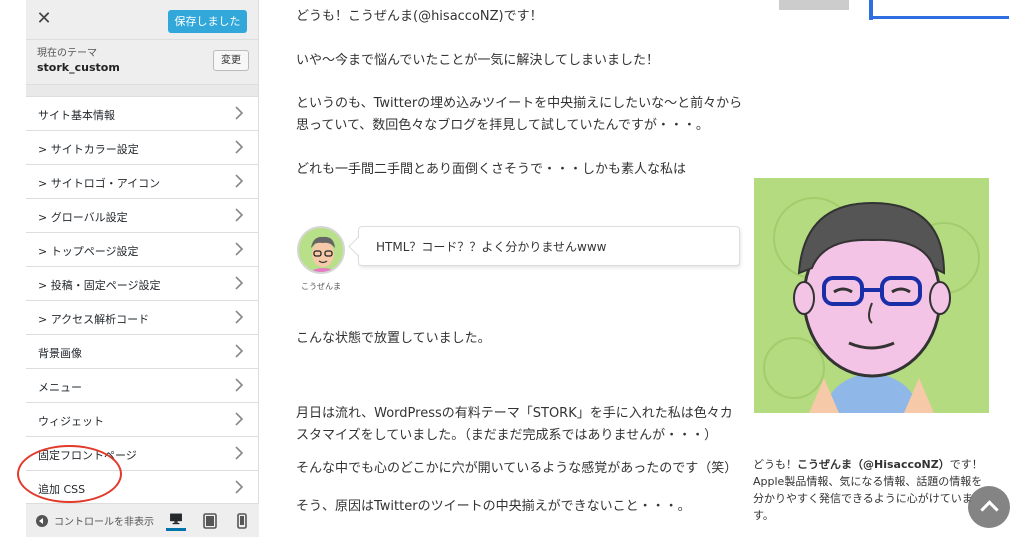  Describe the element at coordinates (142, 216) in the screenshot. I see `menu-item-global-settings: > グローバル設定` at that location.